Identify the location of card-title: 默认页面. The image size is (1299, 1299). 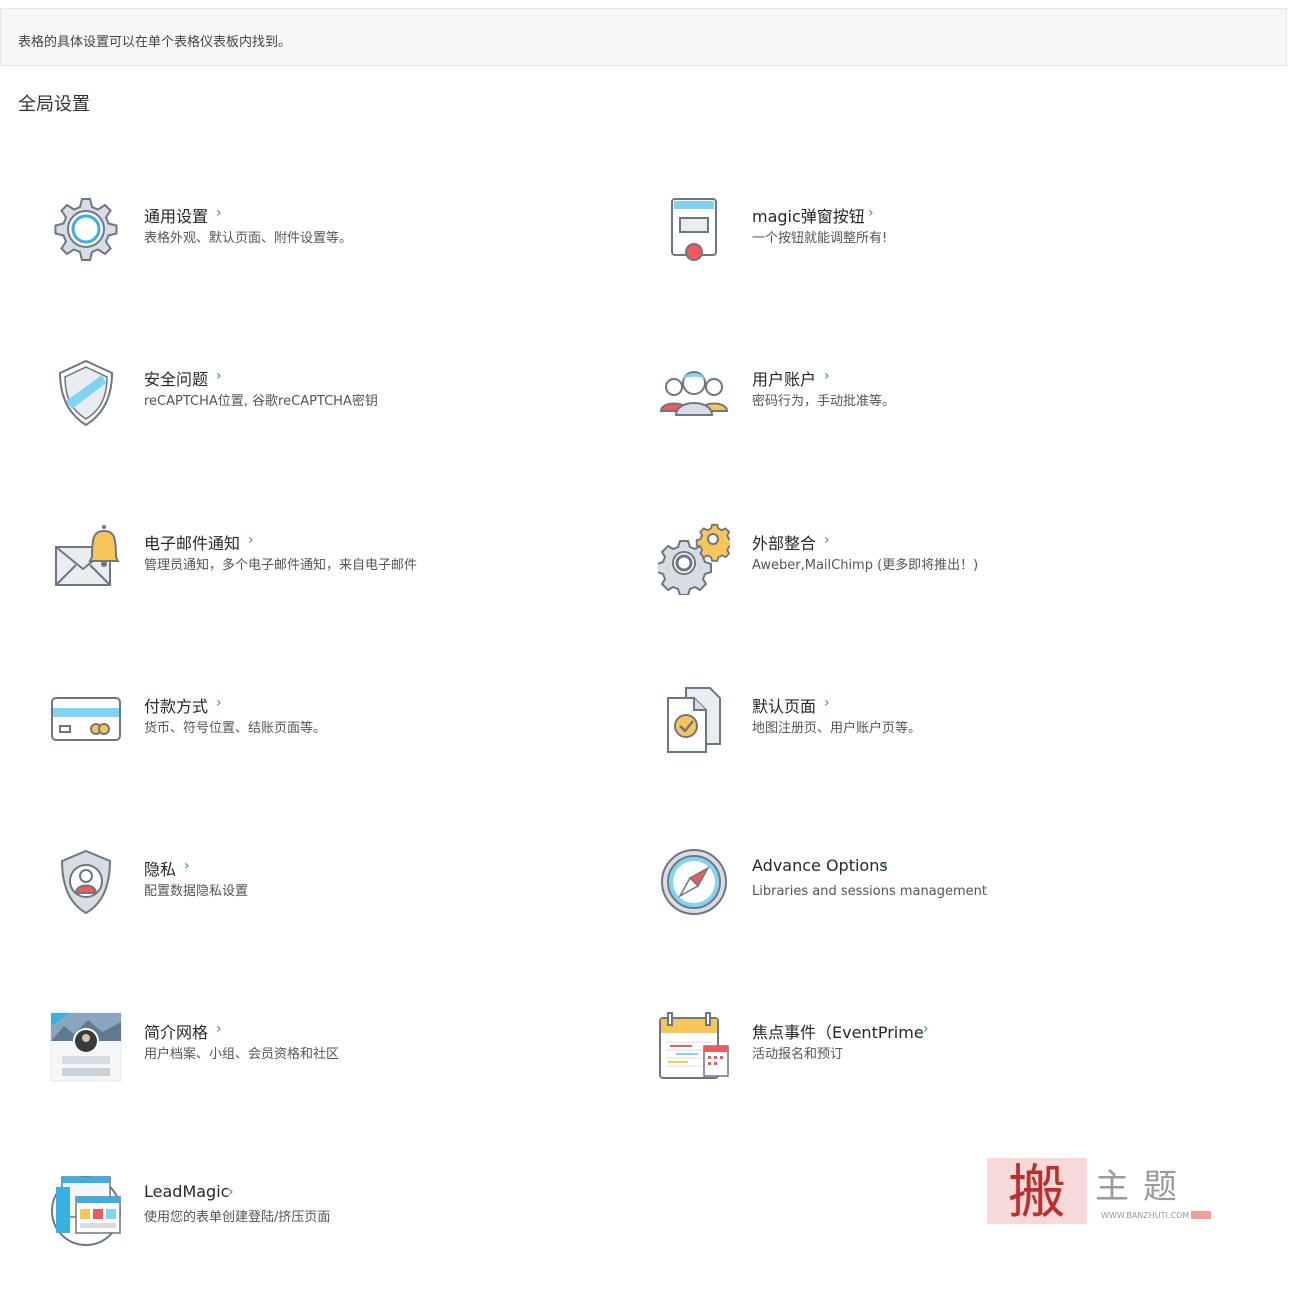
(784, 706).